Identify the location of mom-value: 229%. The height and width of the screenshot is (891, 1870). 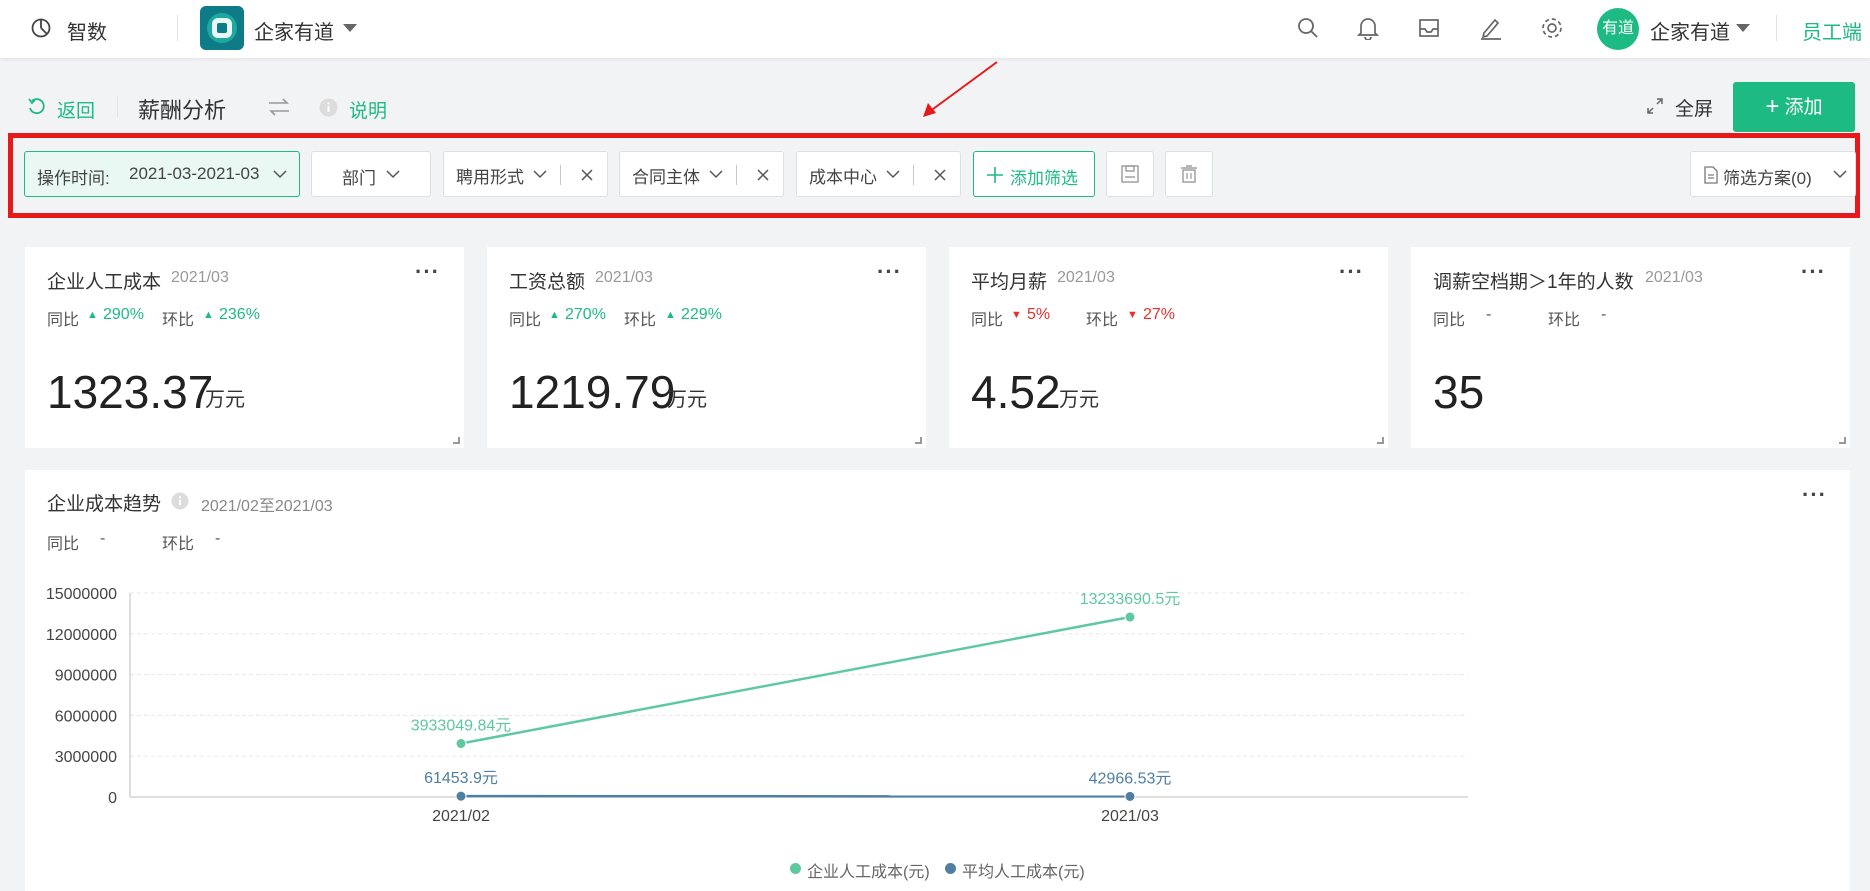
(701, 314).